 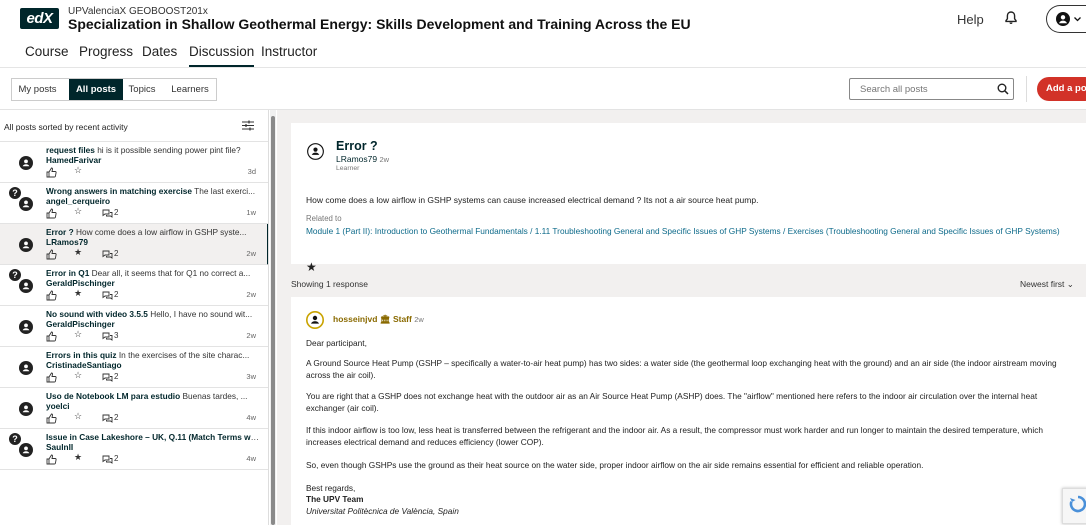 I want to click on search-box, so click(x=931, y=89).